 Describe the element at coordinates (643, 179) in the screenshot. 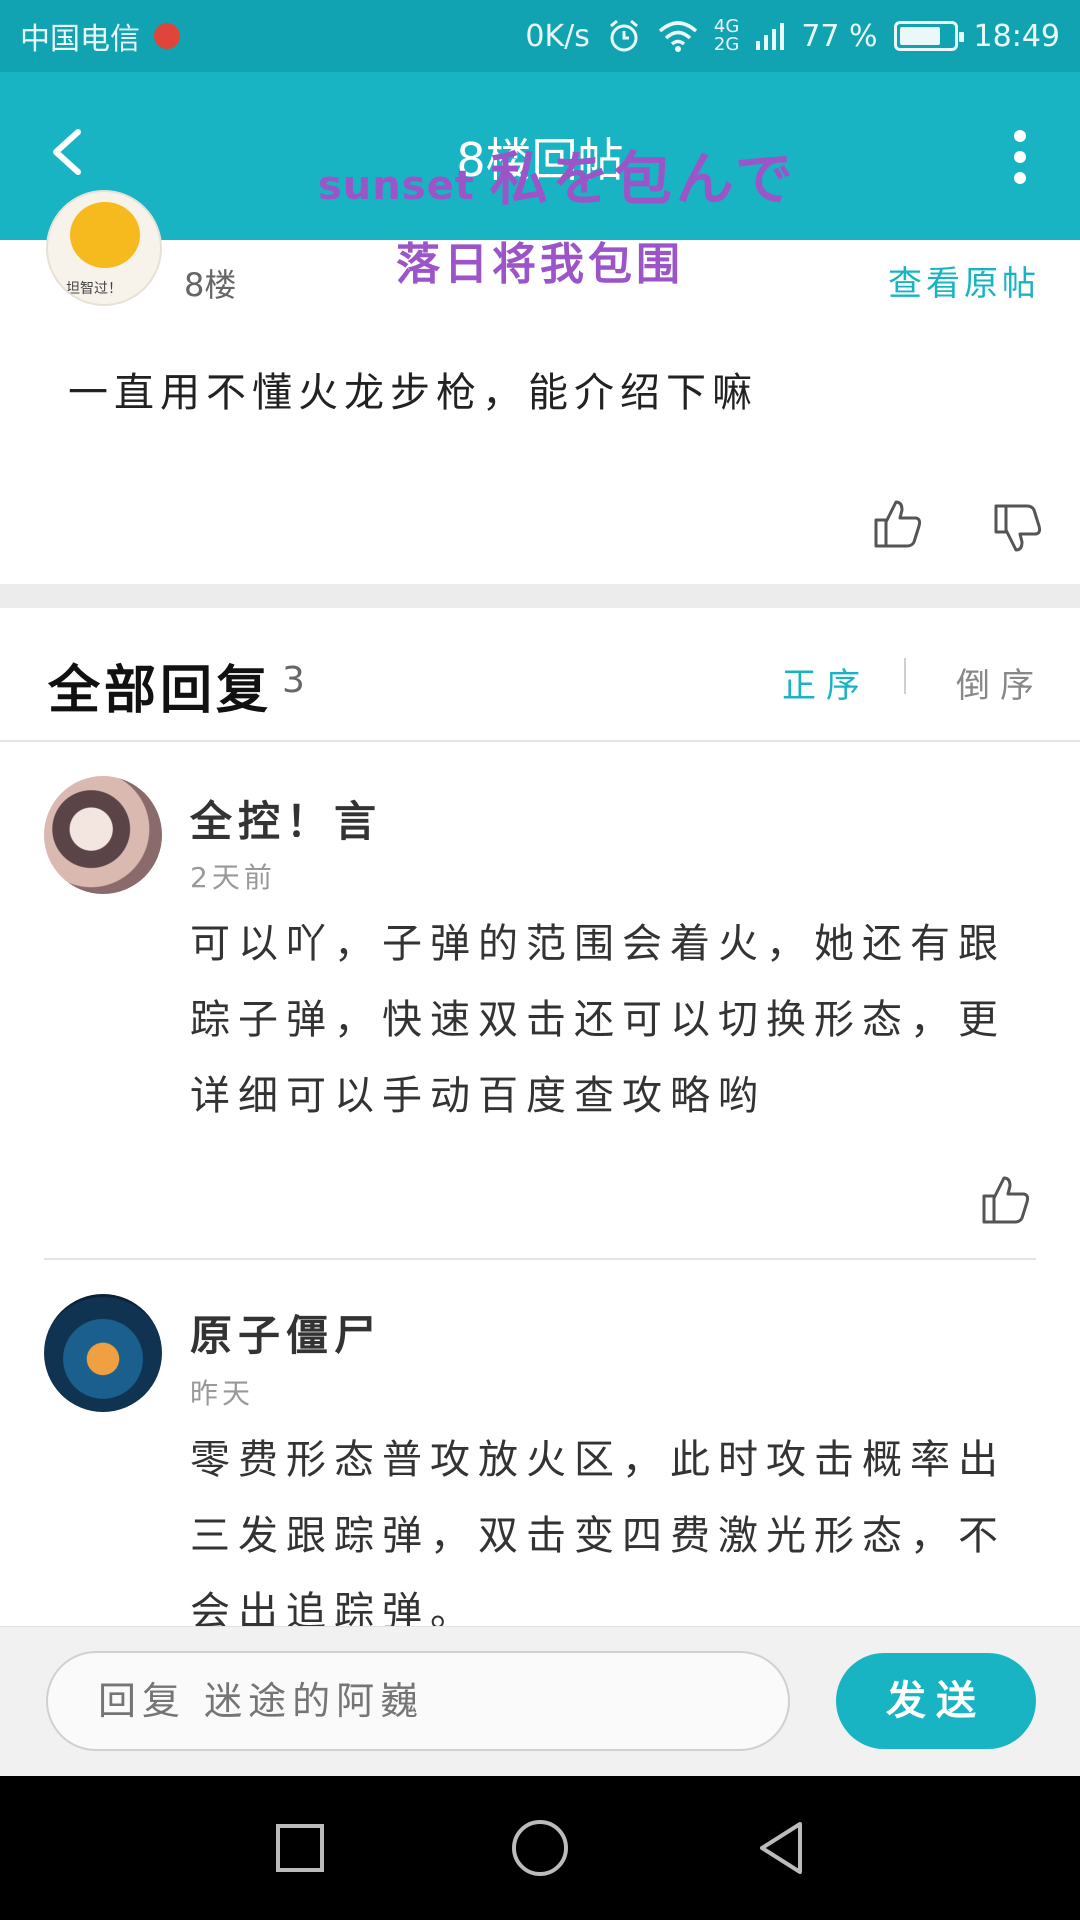

I see `watermark-big: 私を包んで` at that location.